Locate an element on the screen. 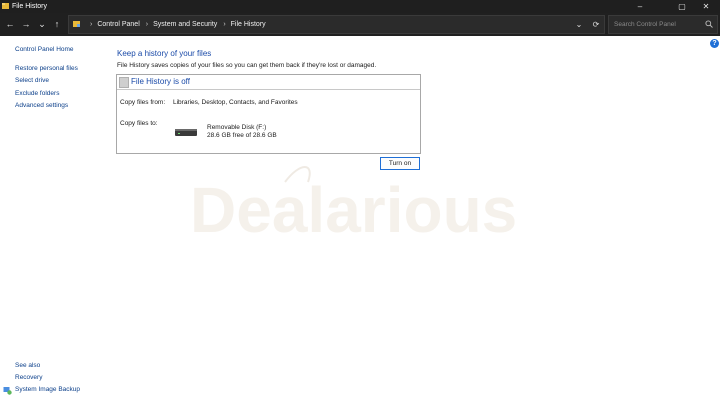 This screenshot has width=720, height=405. see-also-recovery: Recovery is located at coordinates (28, 377).